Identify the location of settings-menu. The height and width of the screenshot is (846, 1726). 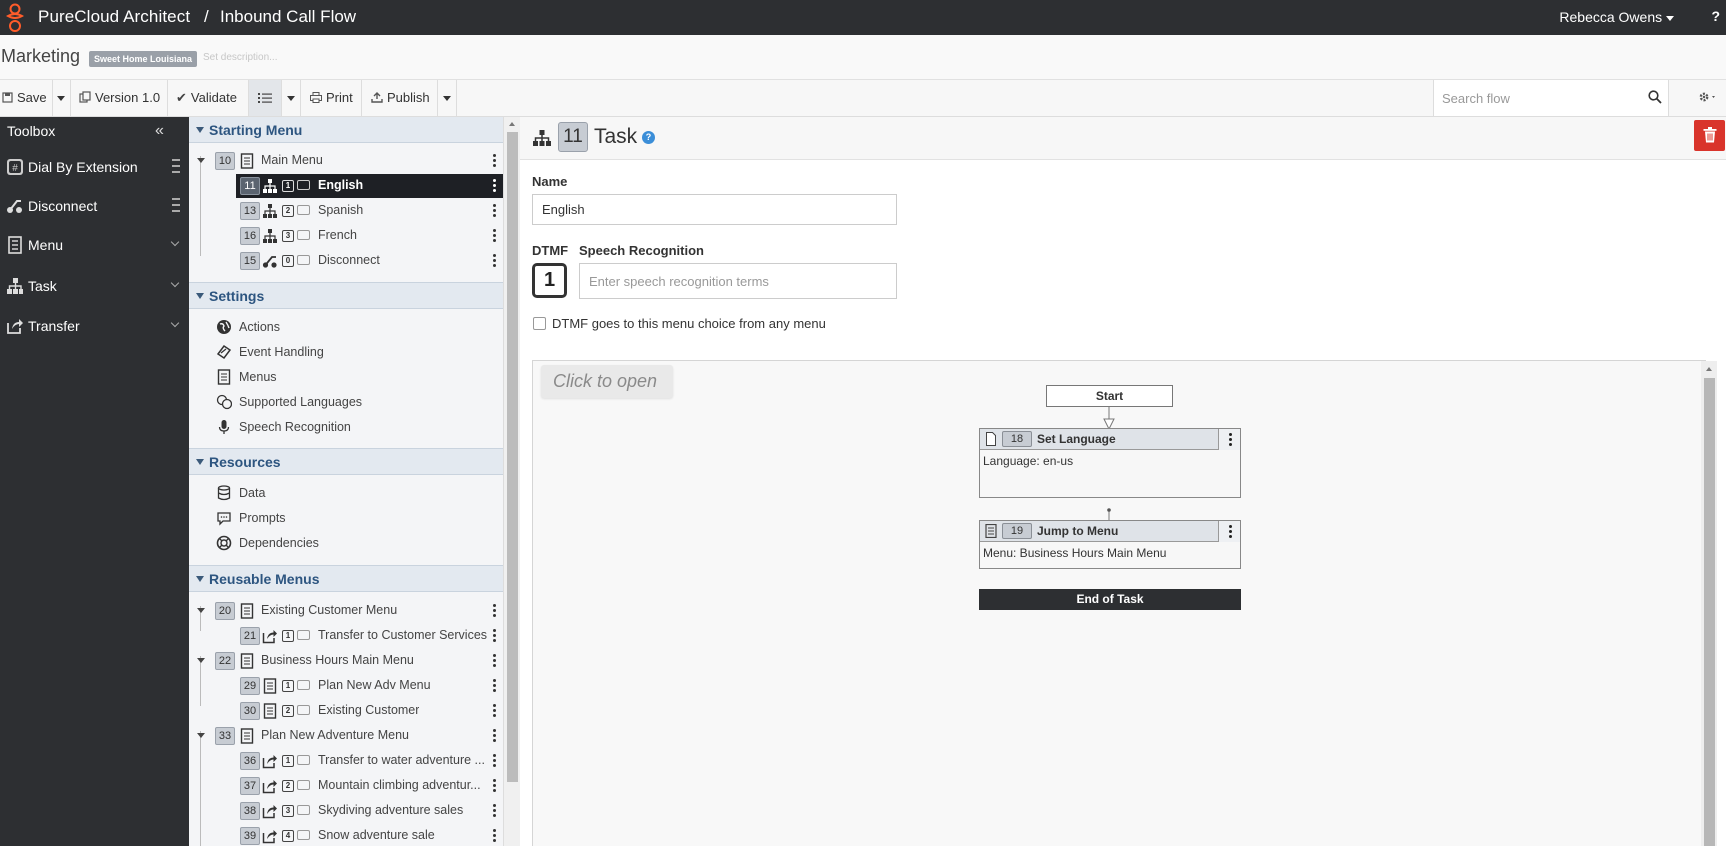
(1708, 98).